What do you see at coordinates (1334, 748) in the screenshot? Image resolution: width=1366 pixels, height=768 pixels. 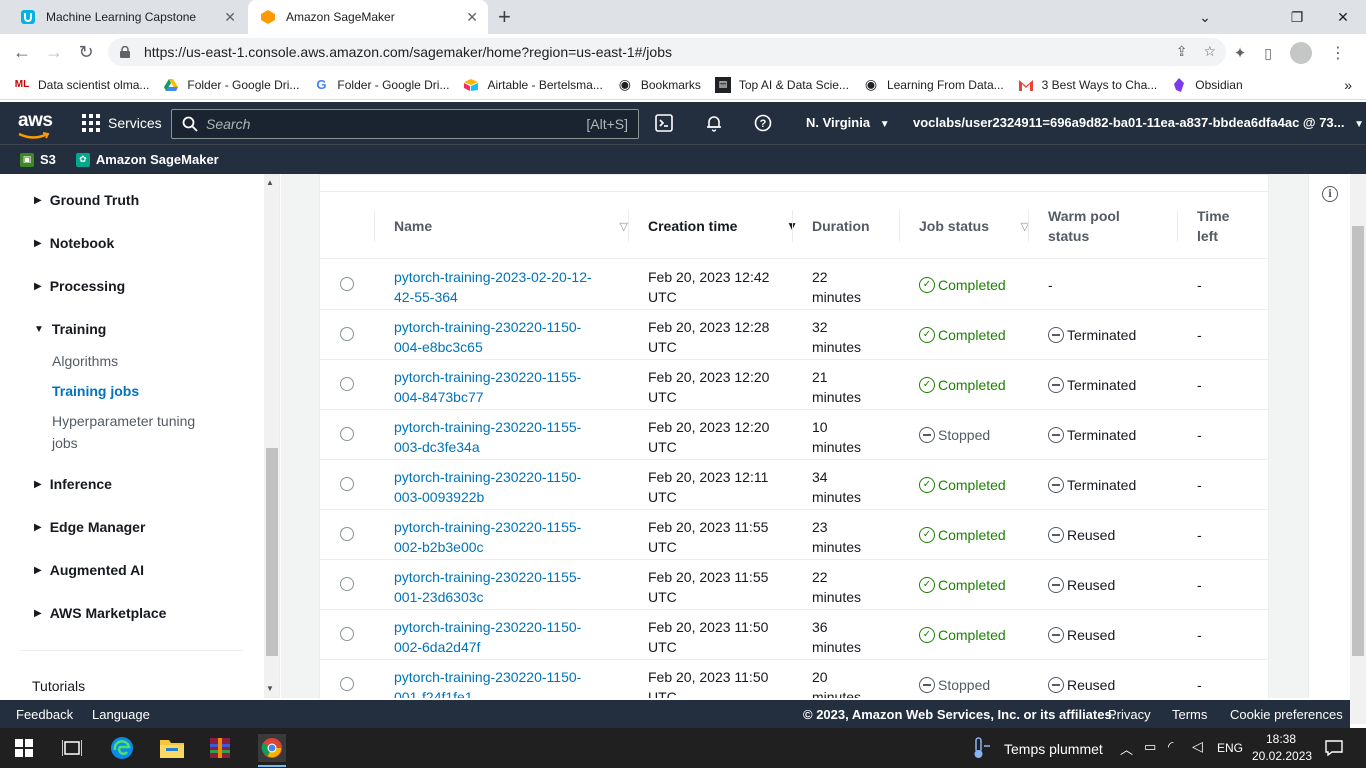 I see `notifications-icon` at bounding box center [1334, 748].